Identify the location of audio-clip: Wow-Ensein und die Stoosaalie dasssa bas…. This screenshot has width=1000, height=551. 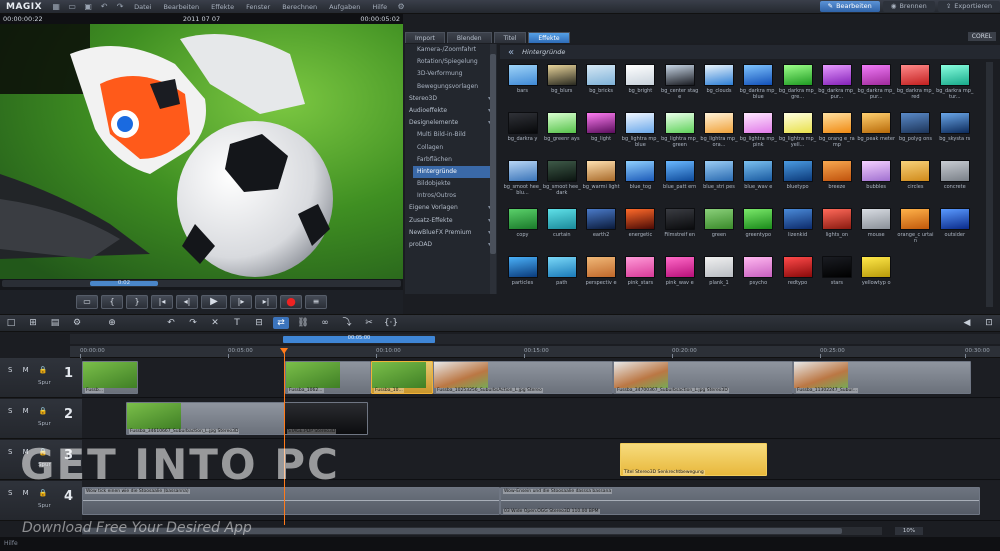
(740, 501).